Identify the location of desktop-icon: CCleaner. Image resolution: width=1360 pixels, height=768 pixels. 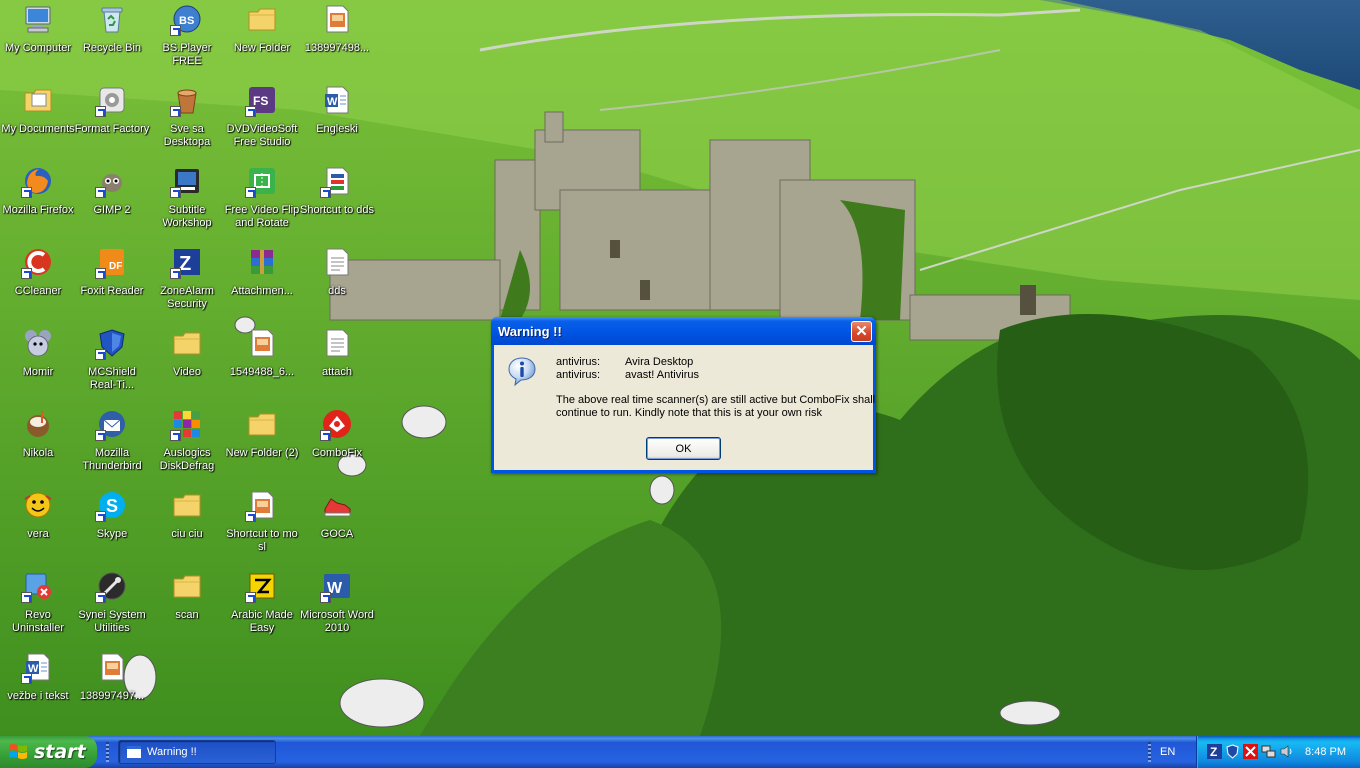
(38, 283).